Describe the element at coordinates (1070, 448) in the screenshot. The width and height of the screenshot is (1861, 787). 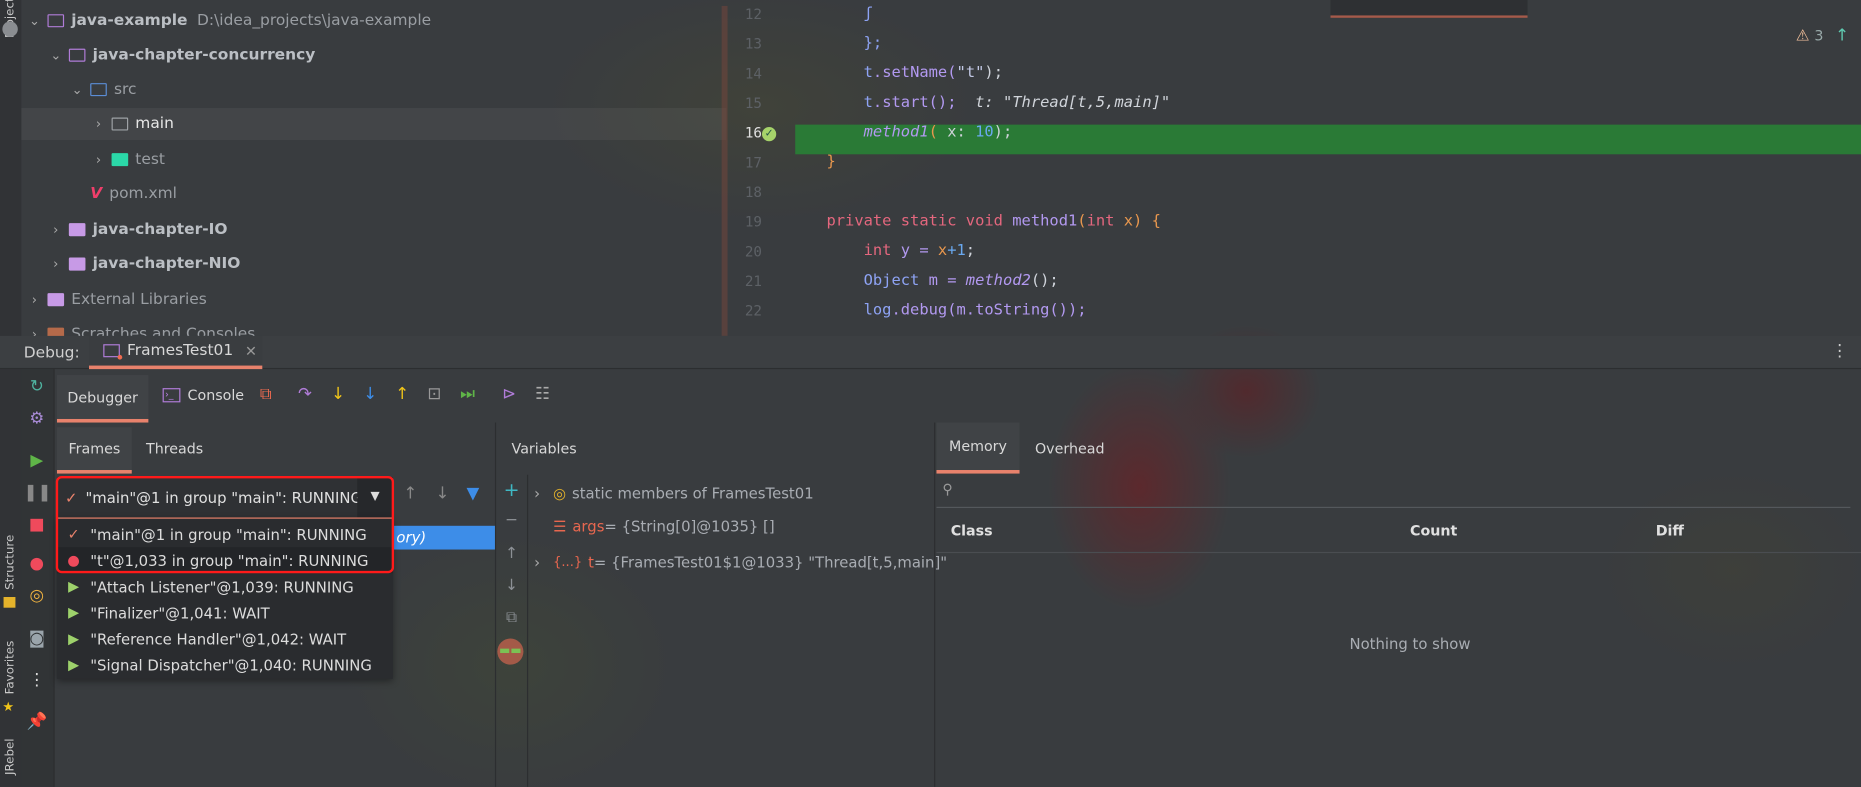
I see `tab-overhead: Overhead` at that location.